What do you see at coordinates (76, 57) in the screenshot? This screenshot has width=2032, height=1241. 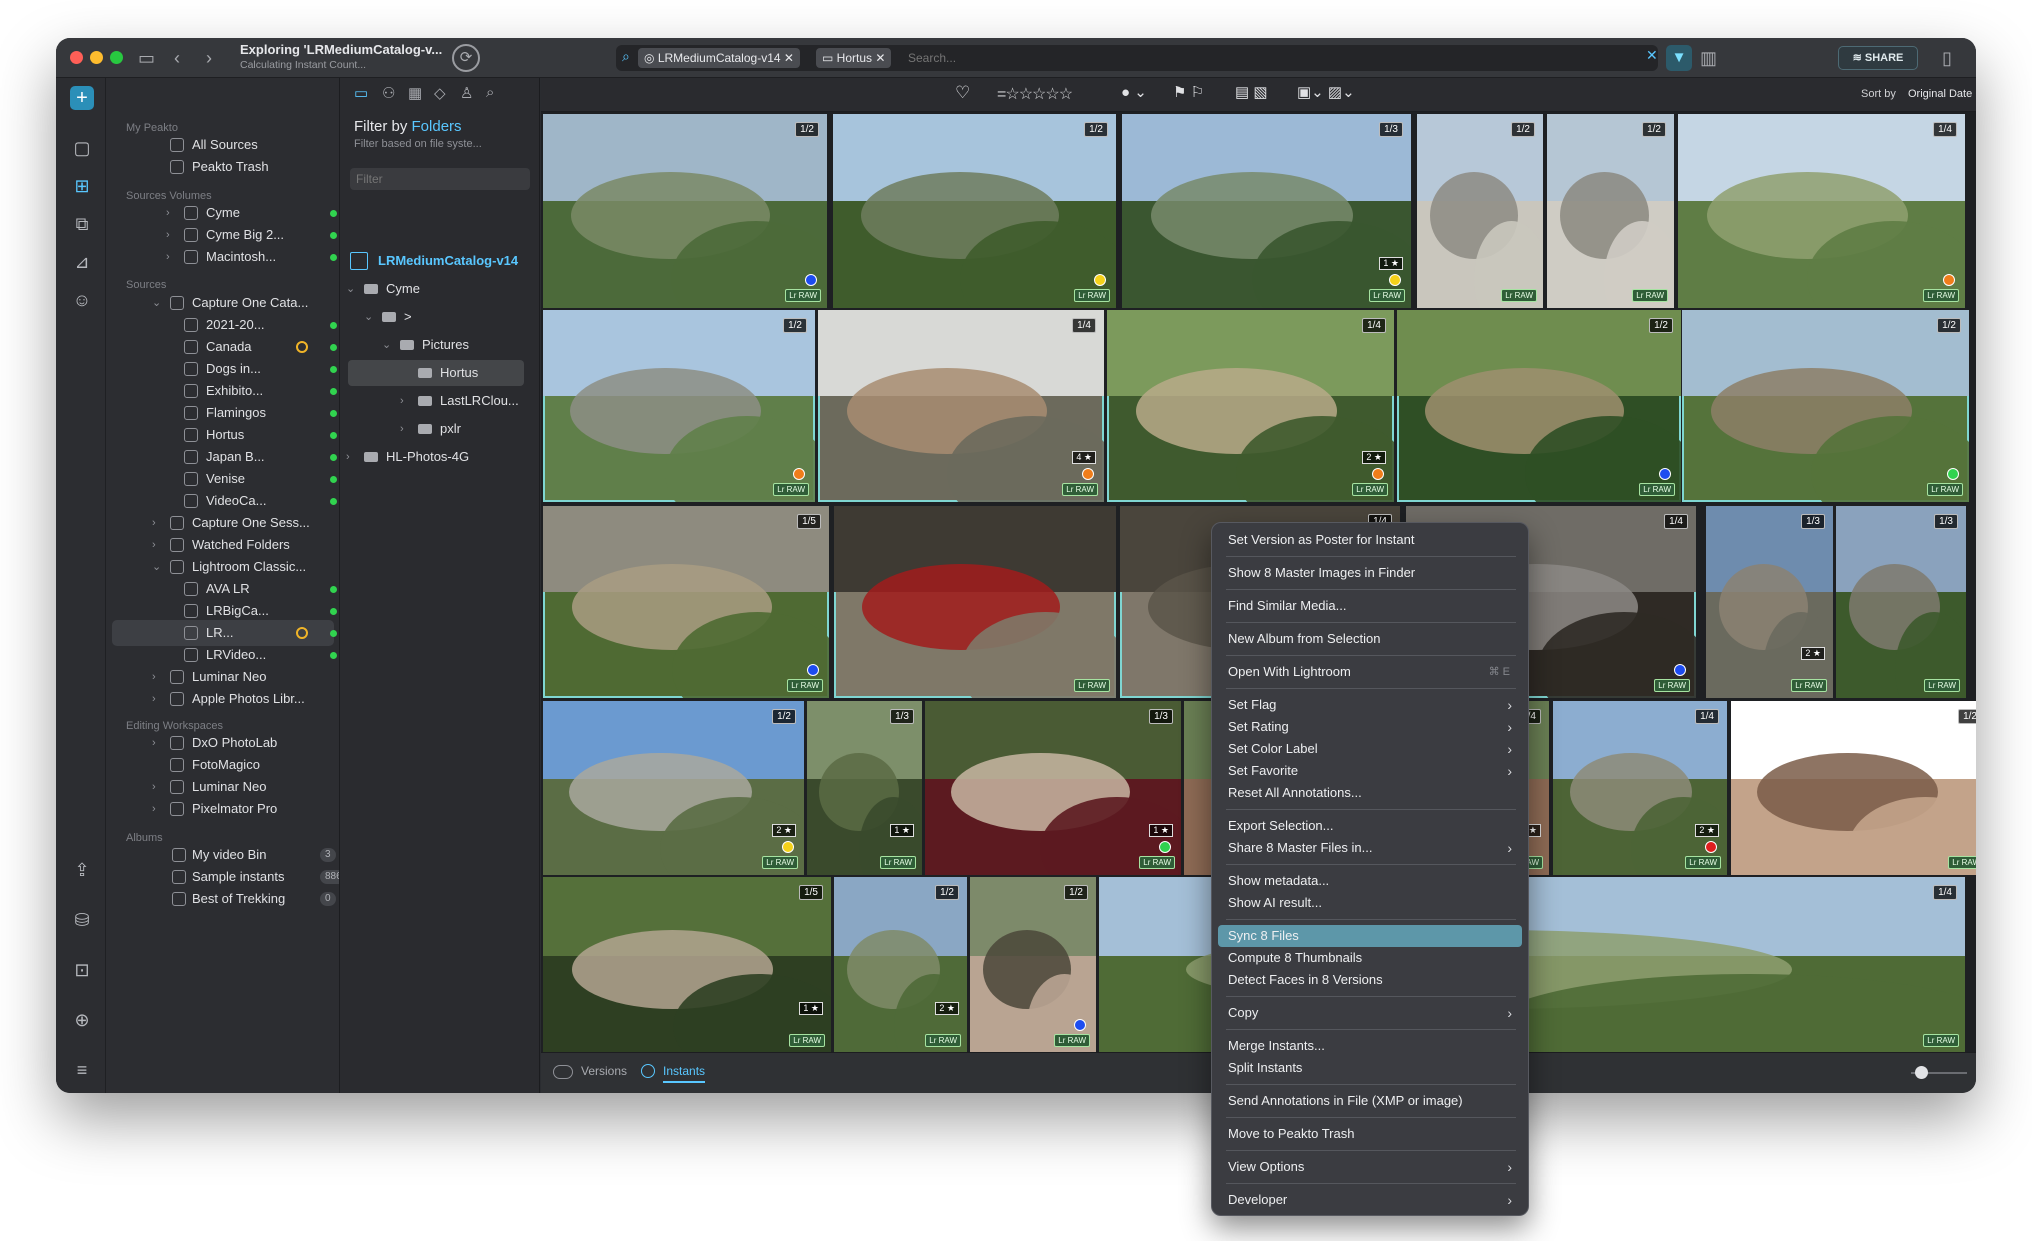 I see `close-window-button` at bounding box center [76, 57].